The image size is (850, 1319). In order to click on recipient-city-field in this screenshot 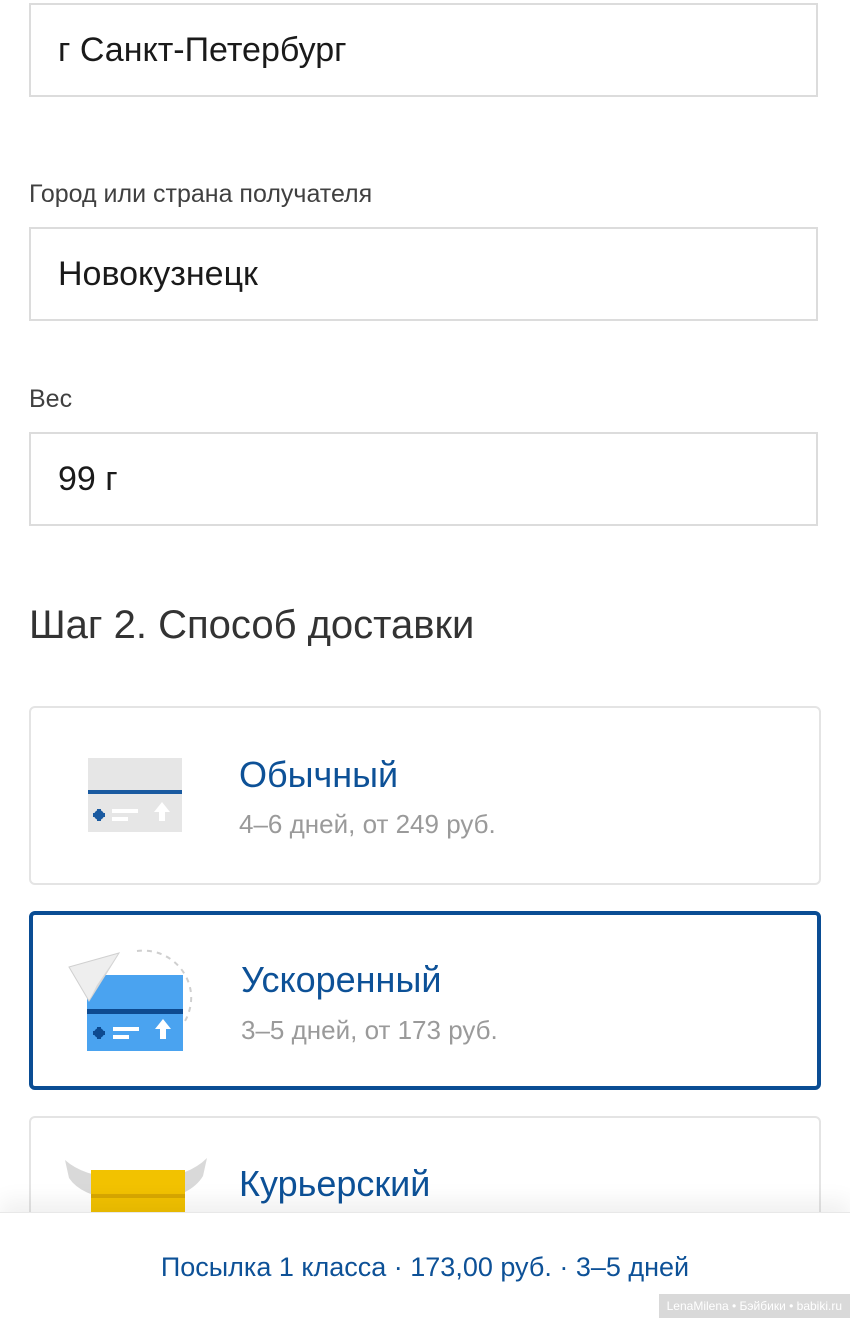, I will do `click(423, 274)`.